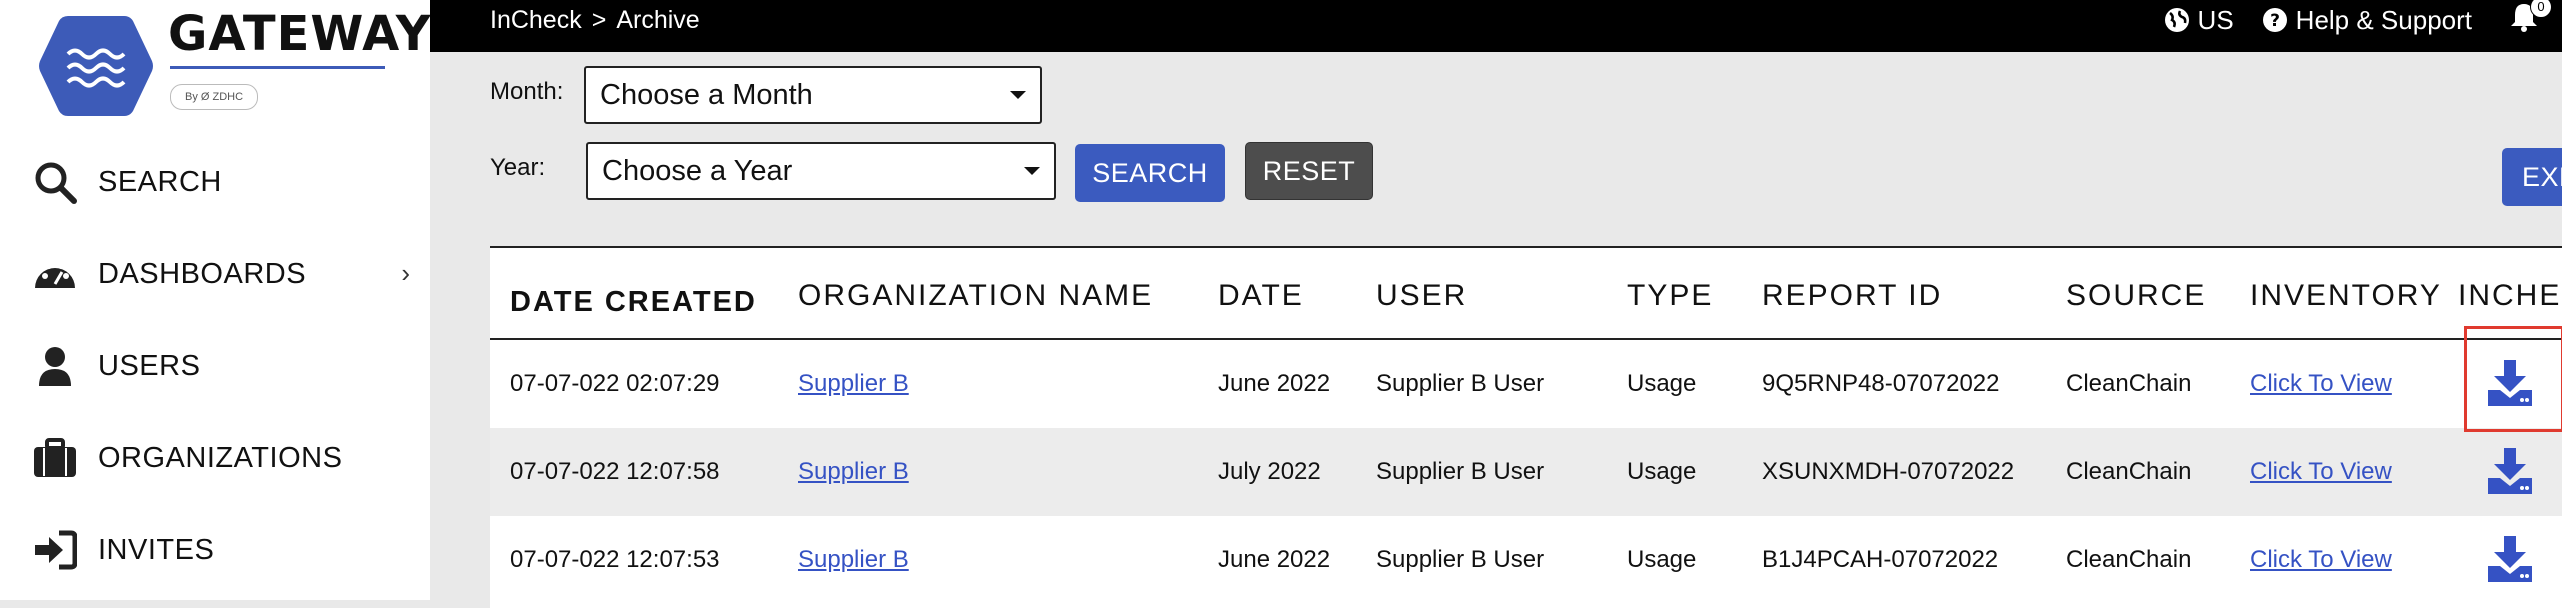 The width and height of the screenshot is (2562, 608). What do you see at coordinates (2346, 293) in the screenshot?
I see `header-inventory: INVENTORY` at bounding box center [2346, 293].